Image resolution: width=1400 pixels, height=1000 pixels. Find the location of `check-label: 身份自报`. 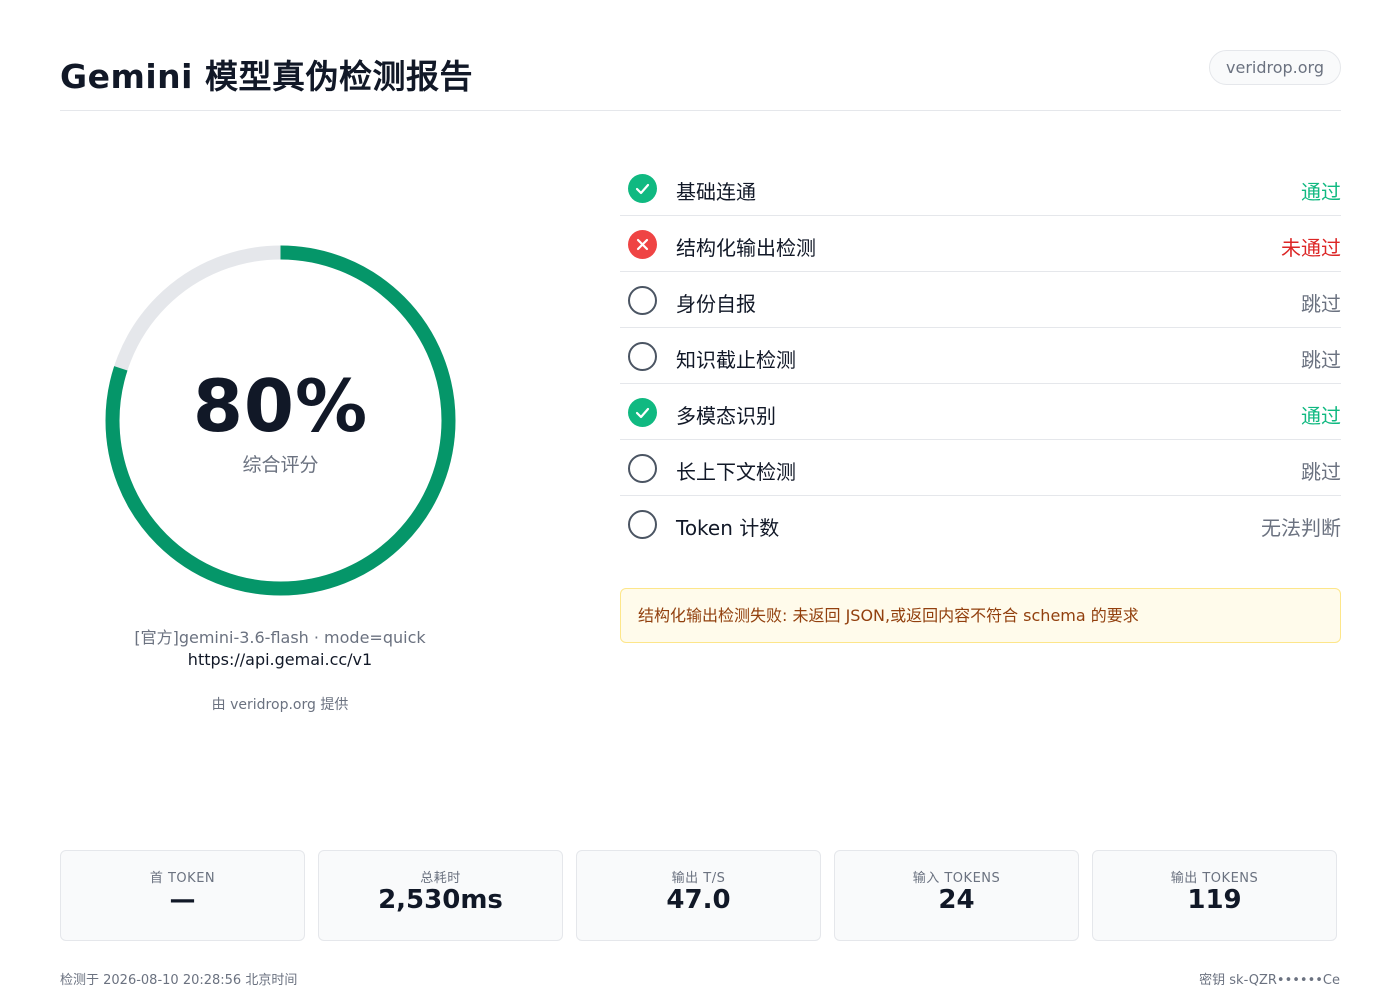

check-label: 身份自报 is located at coordinates (716, 304).